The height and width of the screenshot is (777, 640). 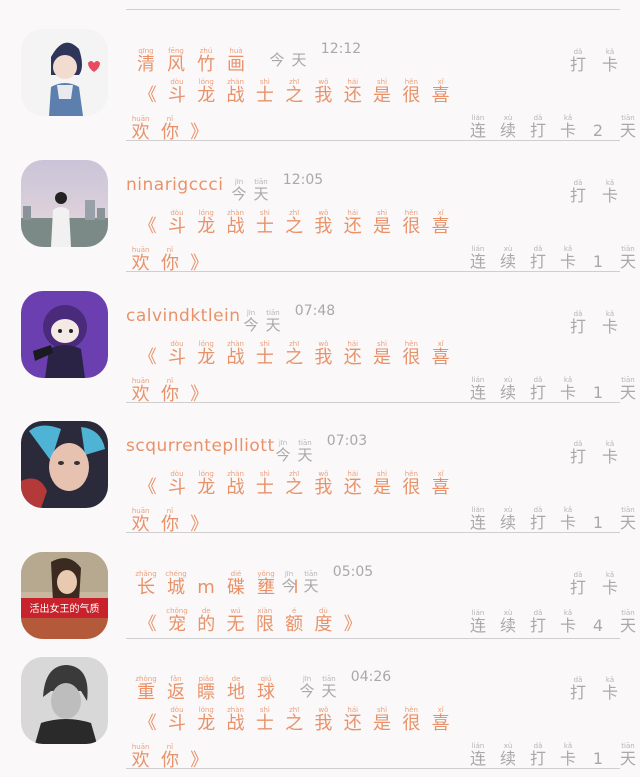 What do you see at coordinates (598, 130) in the screenshot?
I see `ruby-char: 2` at bounding box center [598, 130].